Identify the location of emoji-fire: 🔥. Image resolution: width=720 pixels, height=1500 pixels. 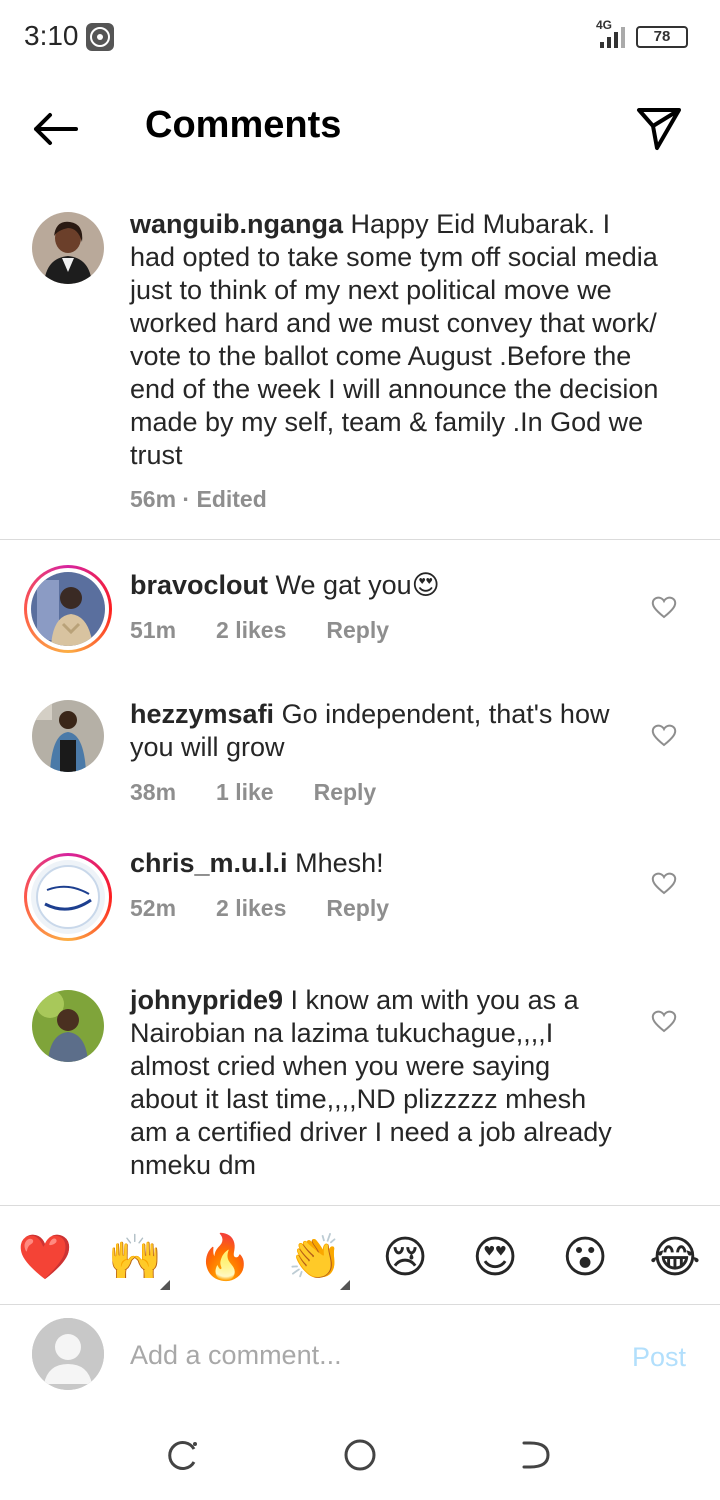
(225, 1258).